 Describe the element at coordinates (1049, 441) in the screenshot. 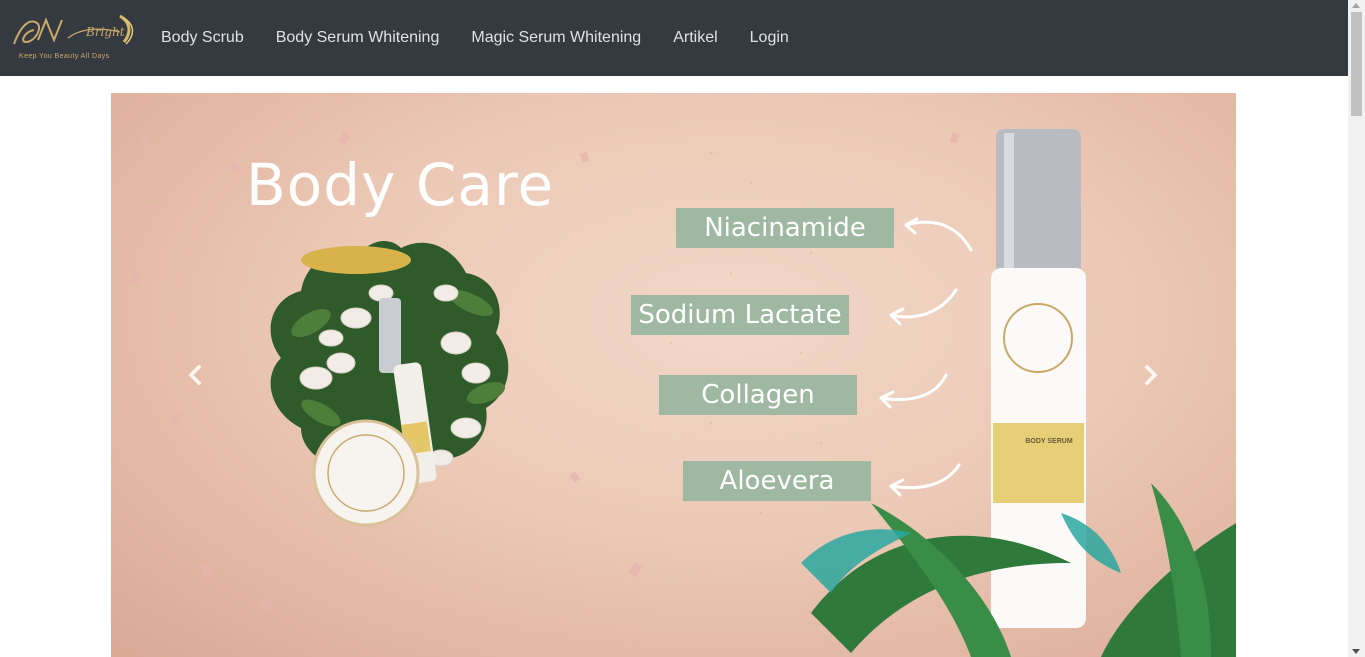

I see `bottle-label: BODY SERUM` at that location.